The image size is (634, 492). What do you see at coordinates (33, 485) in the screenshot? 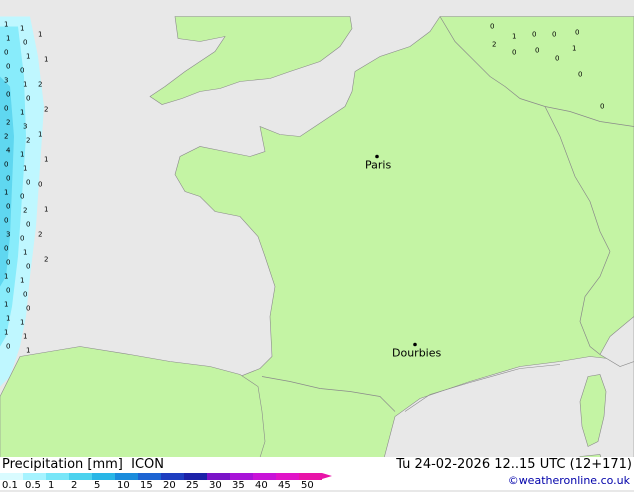
I see `legend-label: 0.5` at bounding box center [33, 485].